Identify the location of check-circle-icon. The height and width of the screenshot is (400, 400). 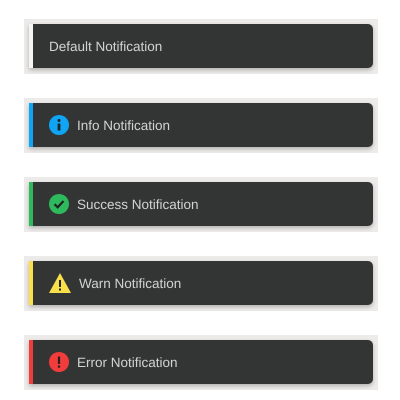
(59, 204).